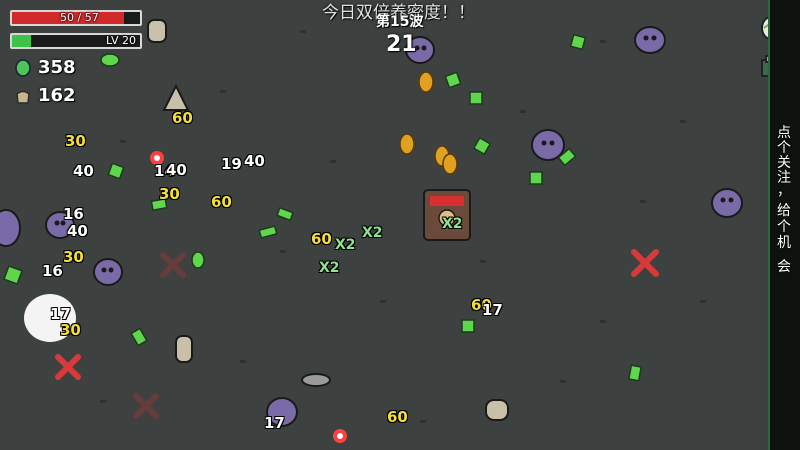 This screenshot has width=800, height=450. Describe the element at coordinates (121, 40) in the screenshot. I see `level-text: LV 20` at that location.